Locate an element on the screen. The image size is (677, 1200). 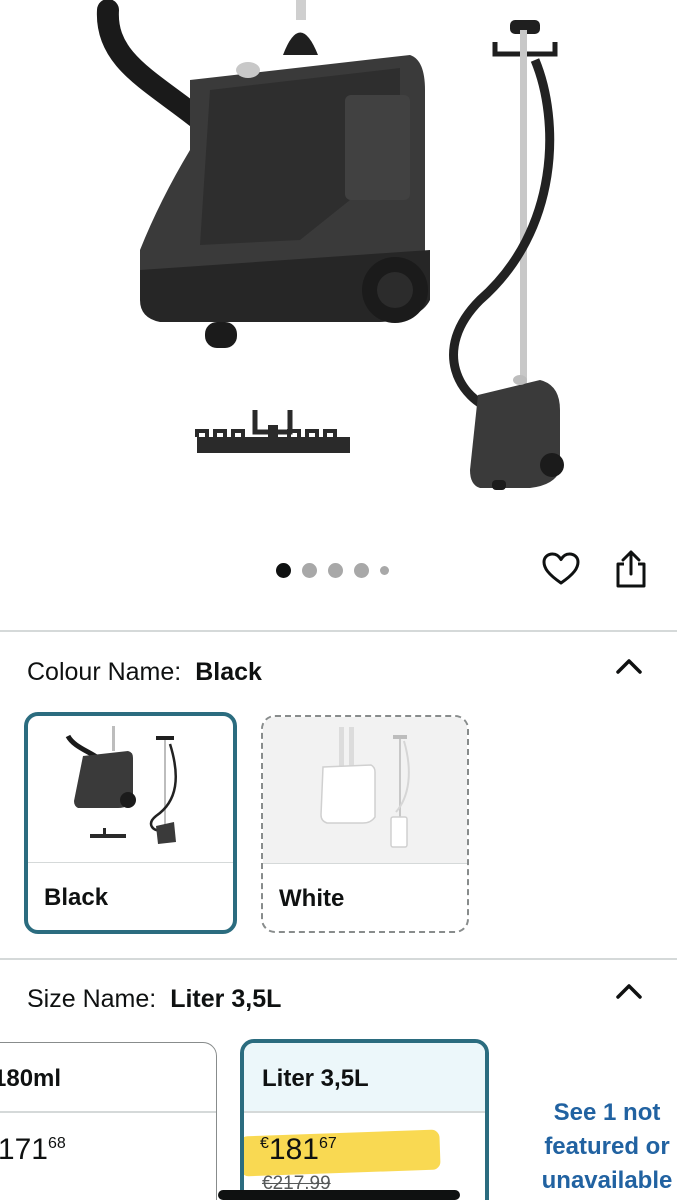
size-label-key: Size Name: is located at coordinates (92, 999).